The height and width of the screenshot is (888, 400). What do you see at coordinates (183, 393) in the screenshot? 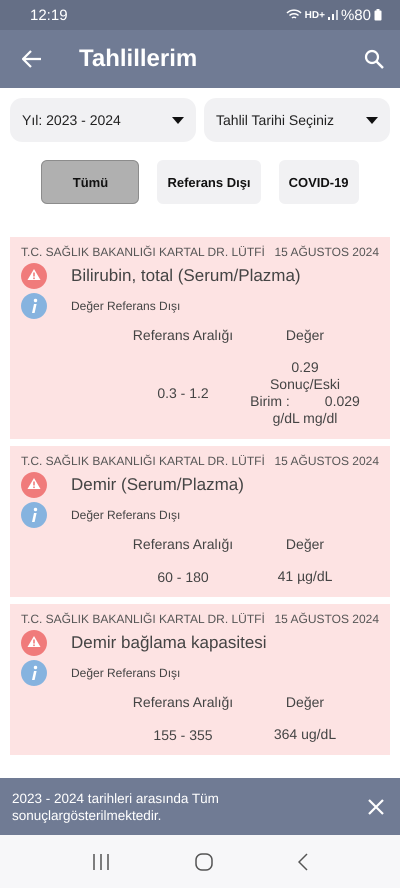
I see `reference-range: 0.3 - 1.2` at bounding box center [183, 393].